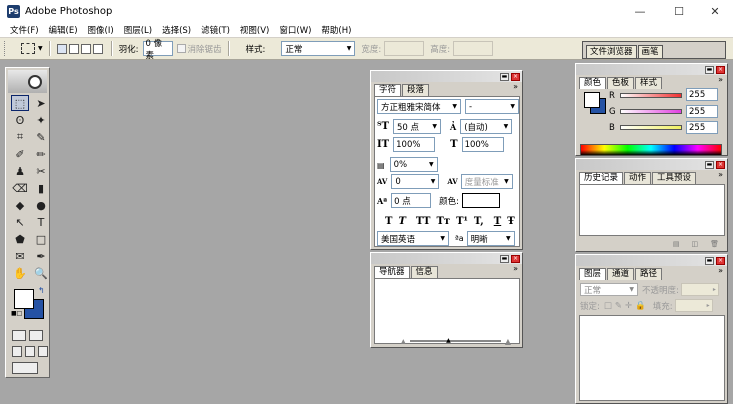 The width and height of the screenshot is (733, 404). Describe the element at coordinates (41, 137) in the screenshot. I see `slice-tool-icon: ✎` at that location.